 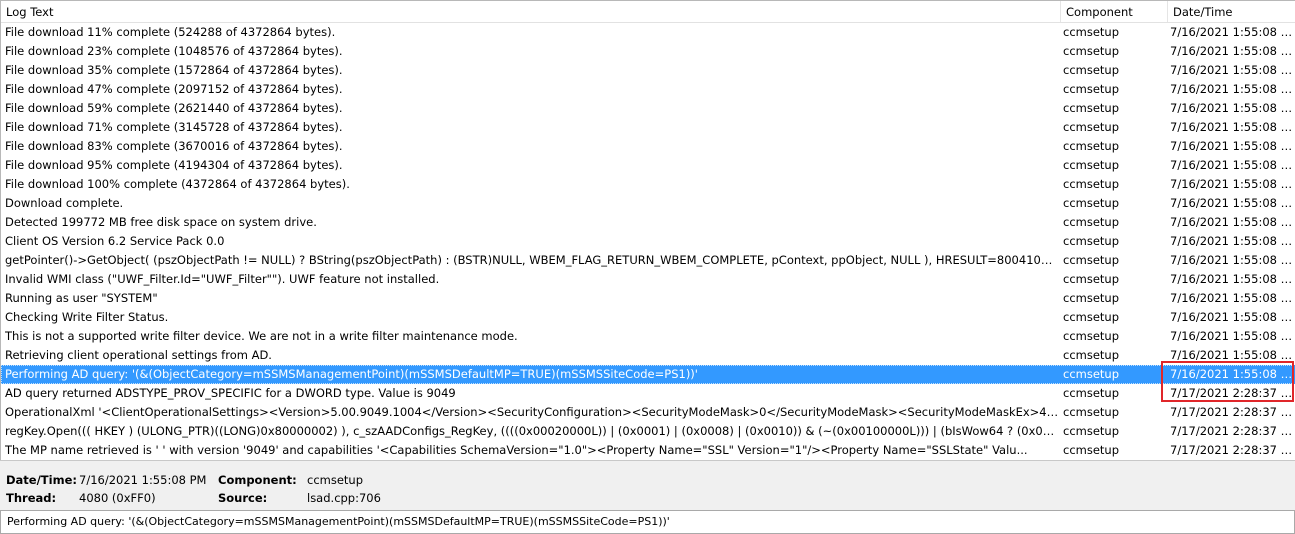 I want to click on thread-label: Thread:, so click(x=31, y=498).